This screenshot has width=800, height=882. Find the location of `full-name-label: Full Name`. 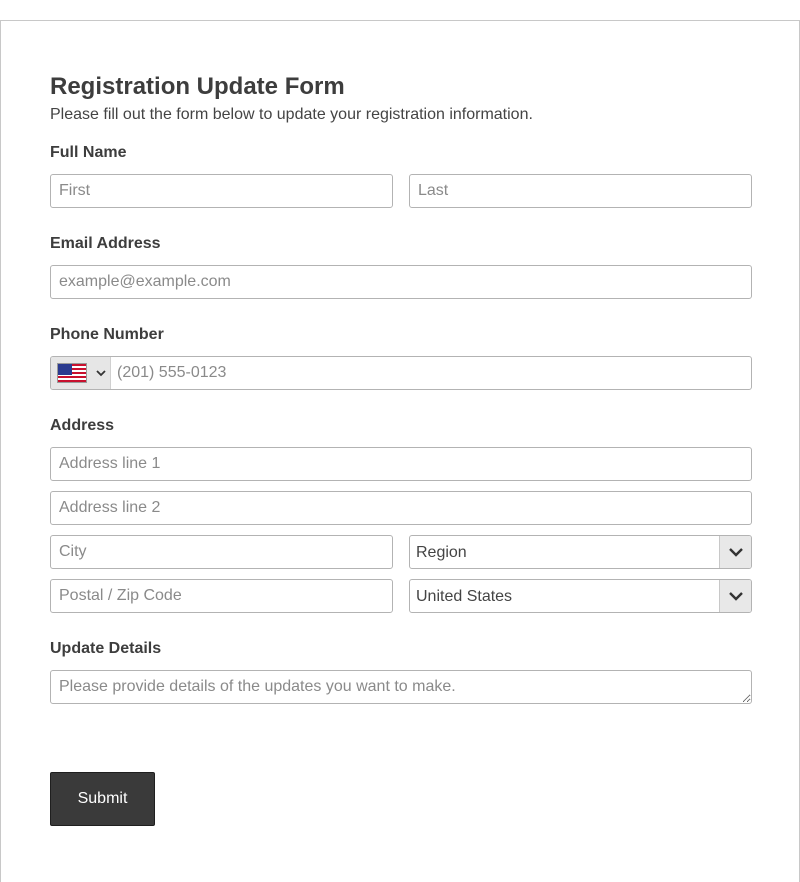

full-name-label: Full Name is located at coordinates (88, 152).